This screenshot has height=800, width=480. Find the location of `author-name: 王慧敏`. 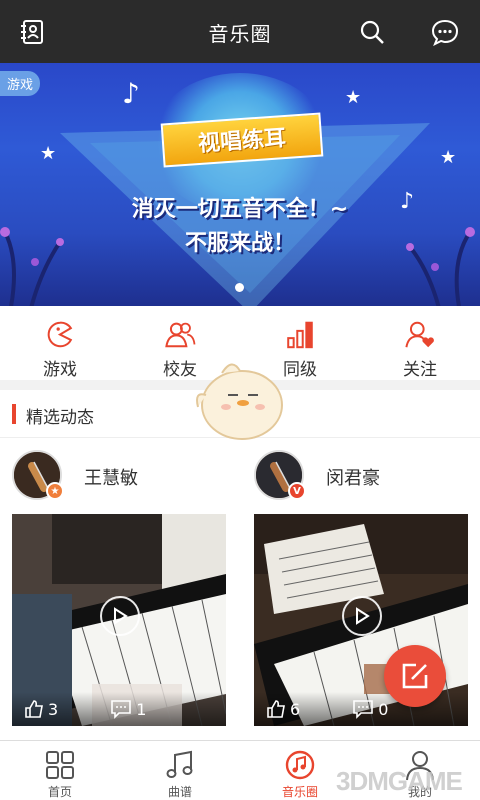

author-name: 王慧敏 is located at coordinates (111, 477).